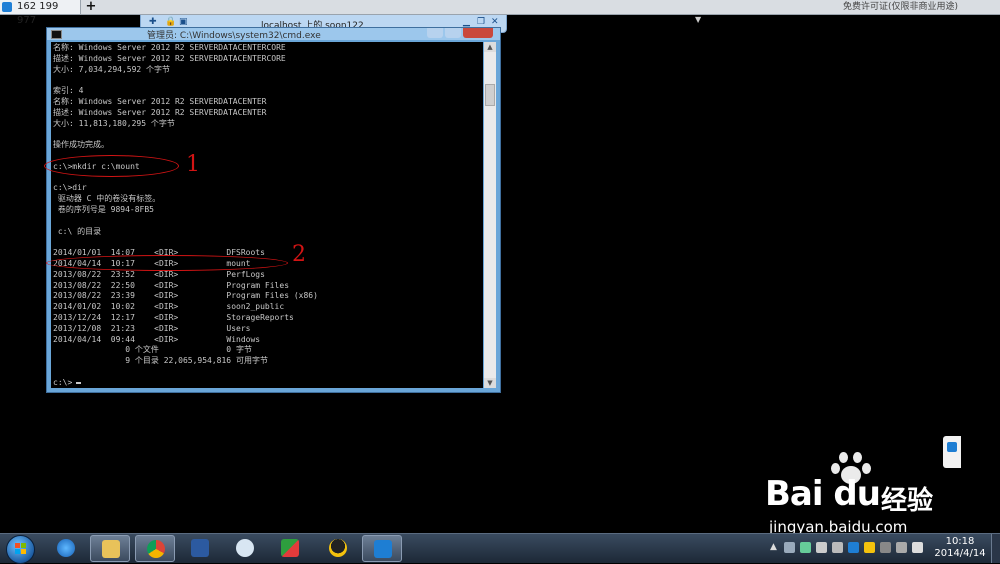  I want to click on remote-session-id: 162 199 977, so click(38, 13).